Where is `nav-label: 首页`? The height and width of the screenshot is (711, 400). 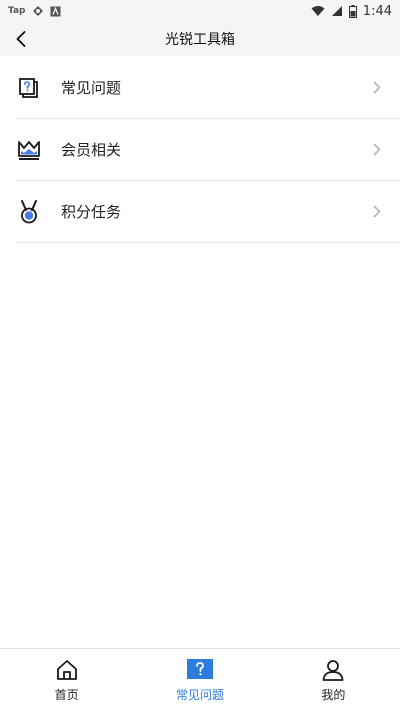 nav-label: 首页 is located at coordinates (66, 695).